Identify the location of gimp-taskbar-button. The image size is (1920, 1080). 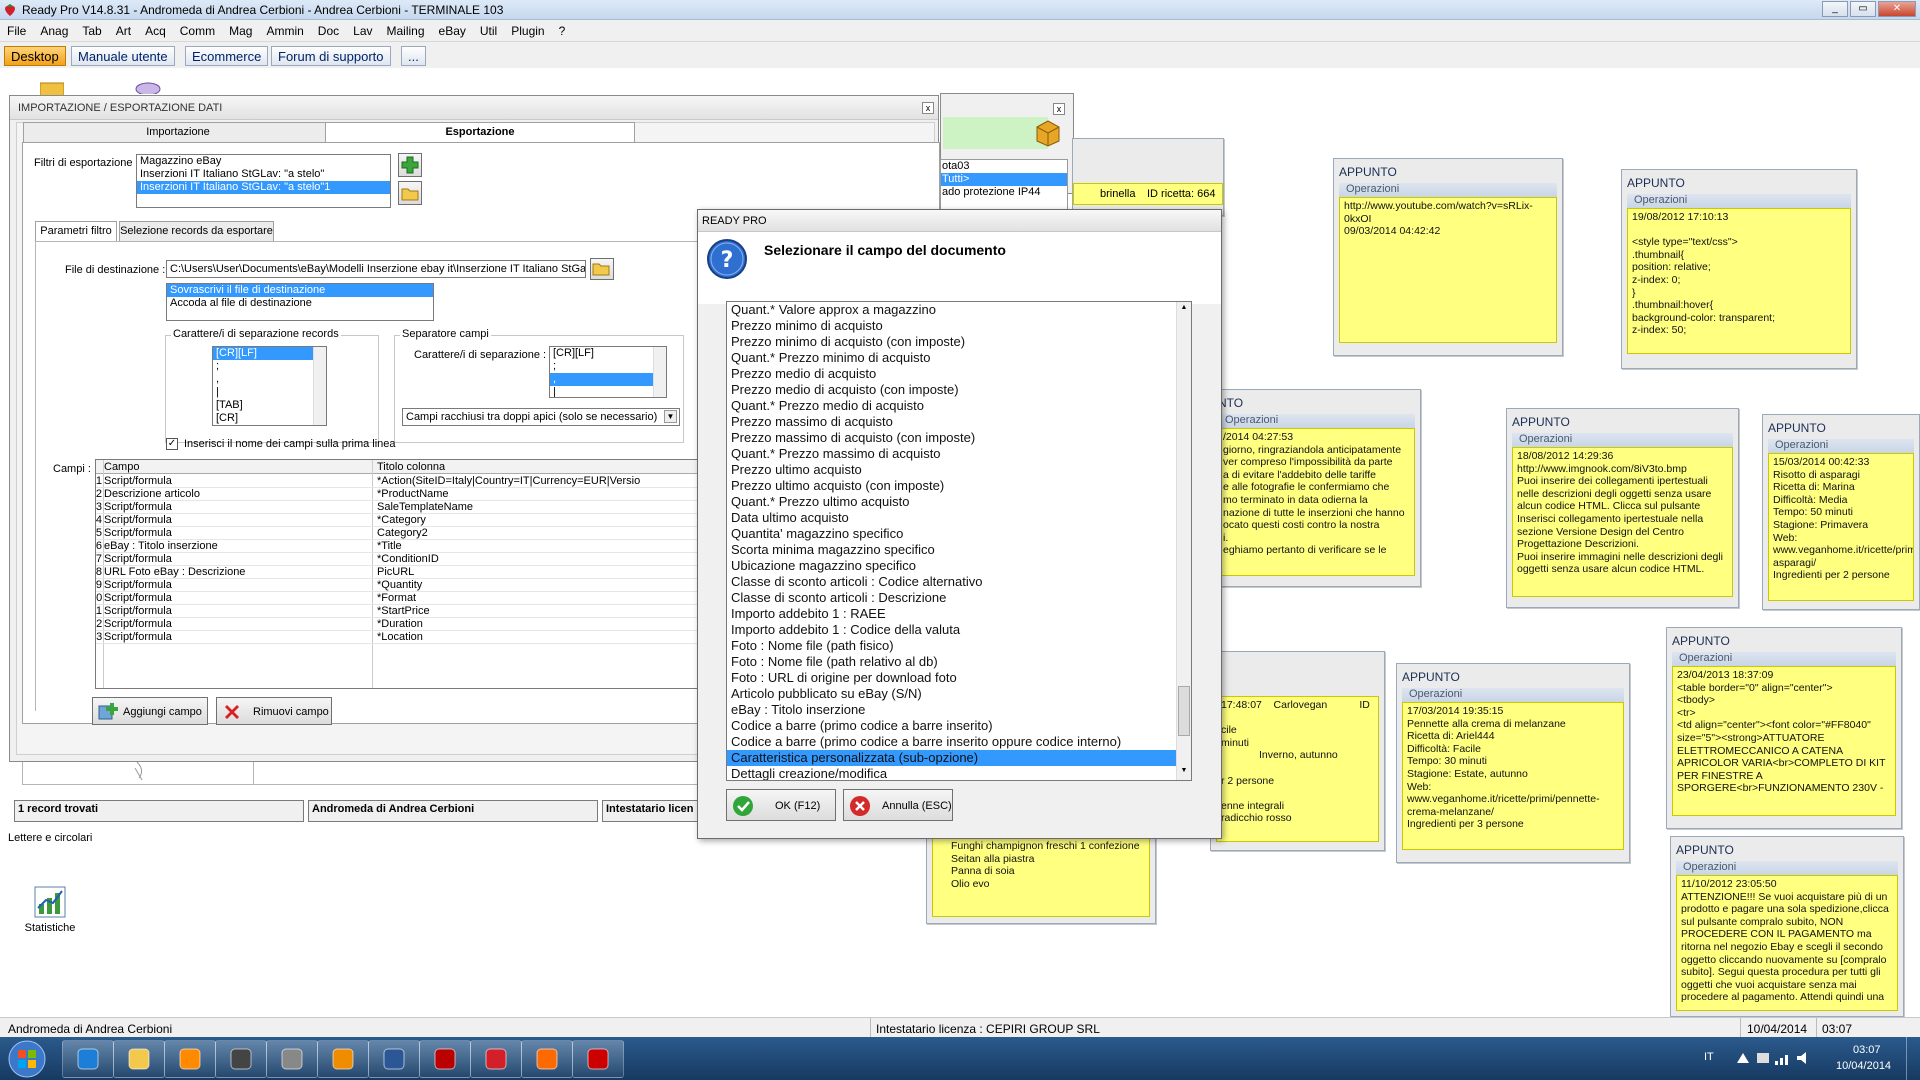
(292, 1059).